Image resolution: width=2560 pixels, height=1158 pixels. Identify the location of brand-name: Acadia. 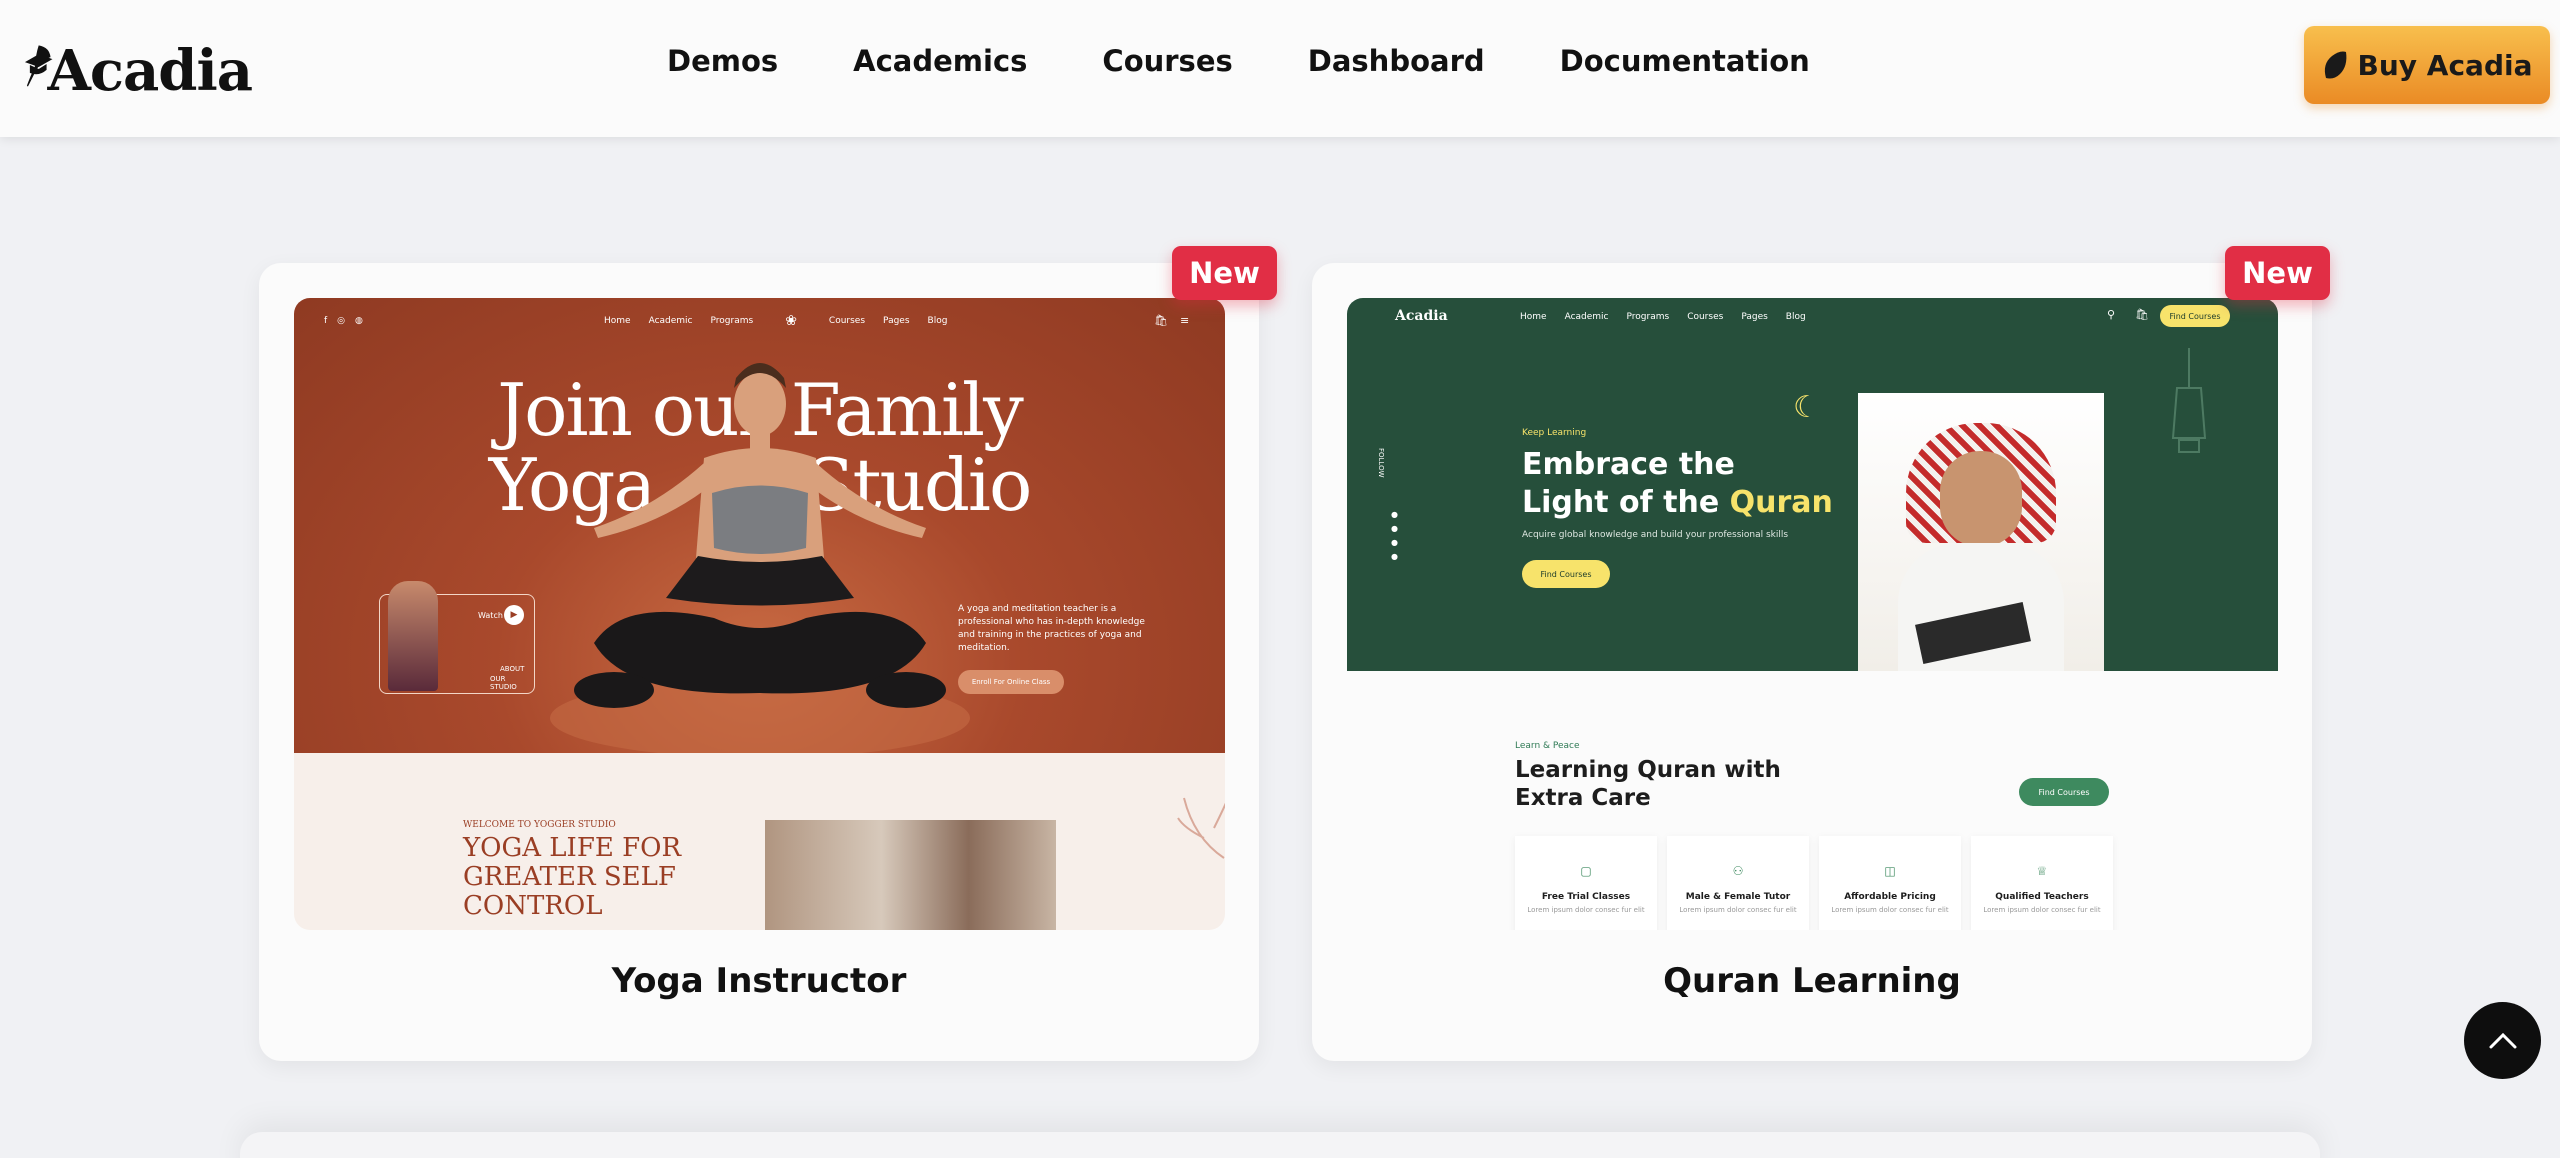
(150, 71).